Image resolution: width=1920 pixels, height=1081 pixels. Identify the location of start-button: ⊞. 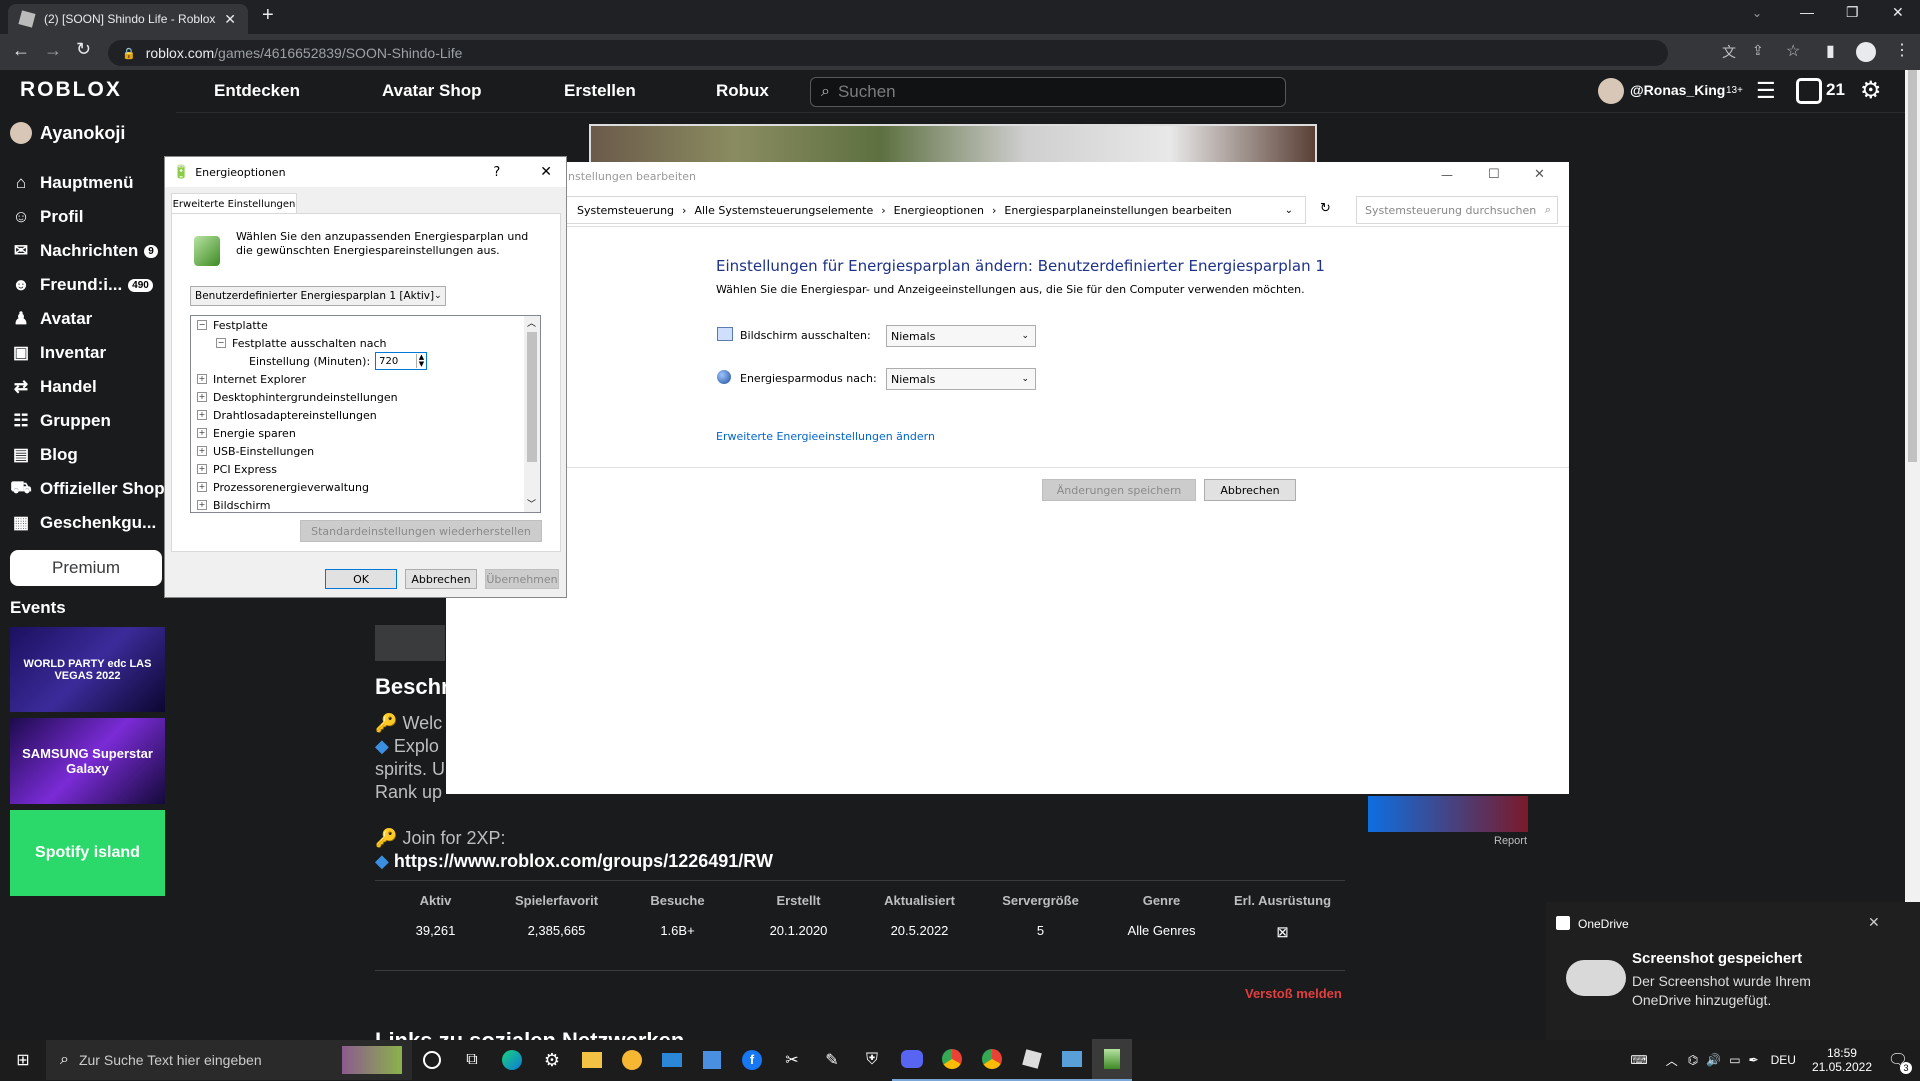
(23, 1060).